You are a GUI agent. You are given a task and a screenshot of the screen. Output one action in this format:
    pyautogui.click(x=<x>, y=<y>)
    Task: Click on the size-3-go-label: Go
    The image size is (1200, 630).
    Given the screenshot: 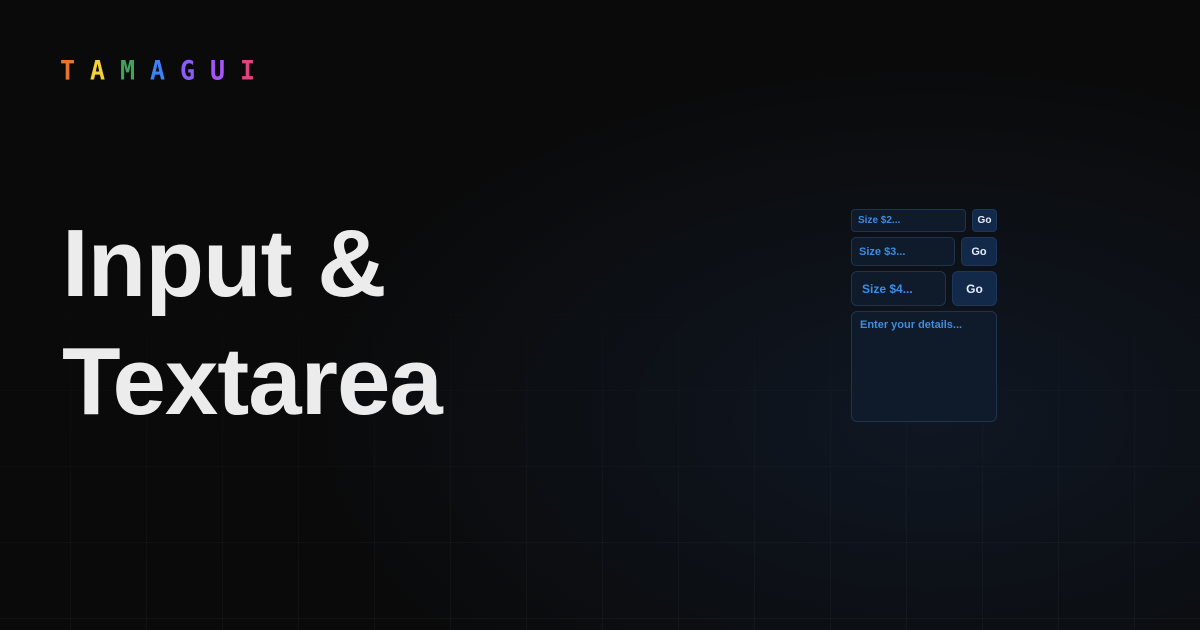 What is the action you would take?
    pyautogui.click(x=979, y=251)
    